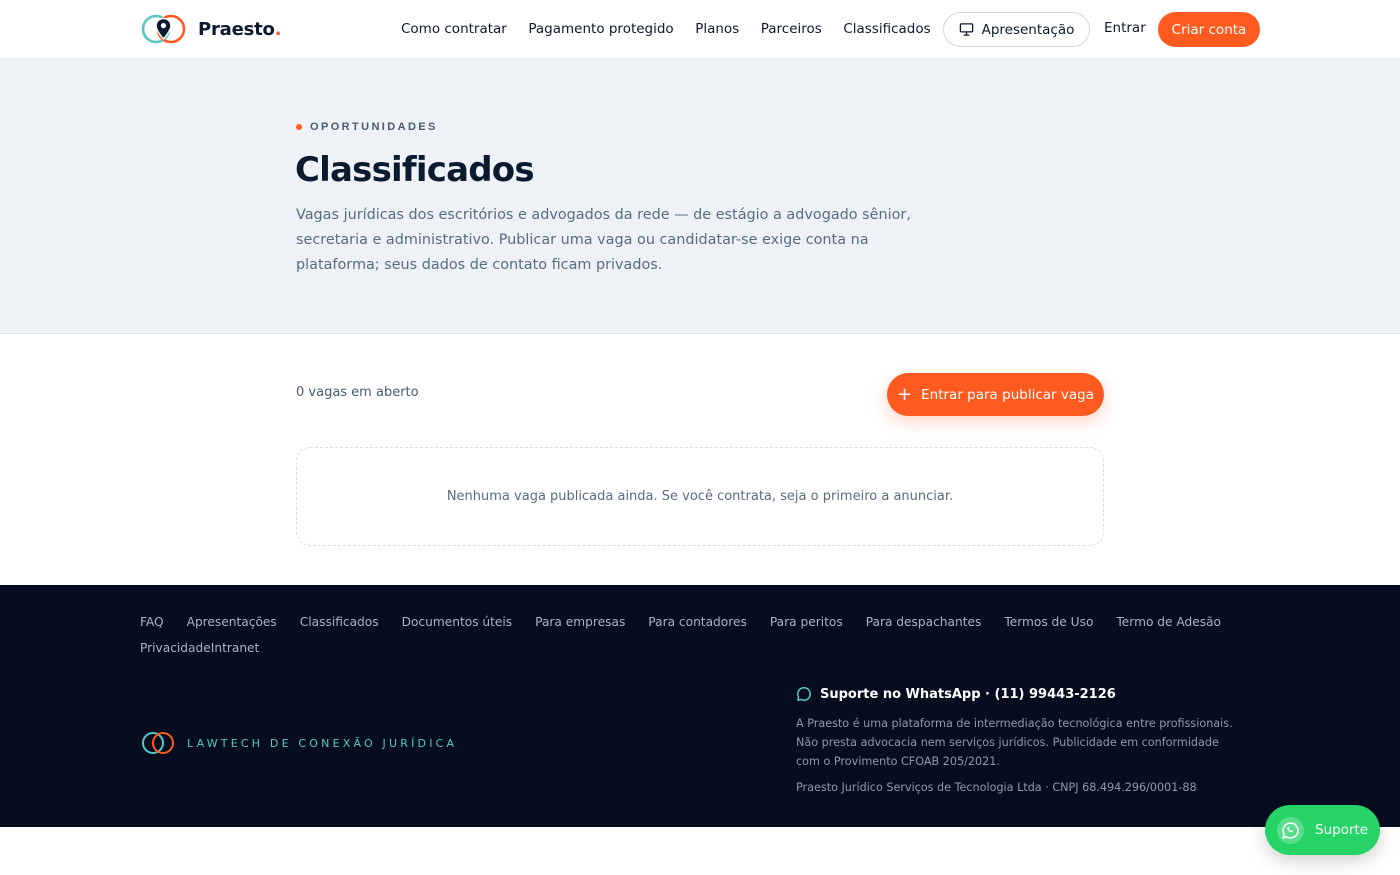  I want to click on footer-link-apresentacoes: Apresentações, so click(232, 622).